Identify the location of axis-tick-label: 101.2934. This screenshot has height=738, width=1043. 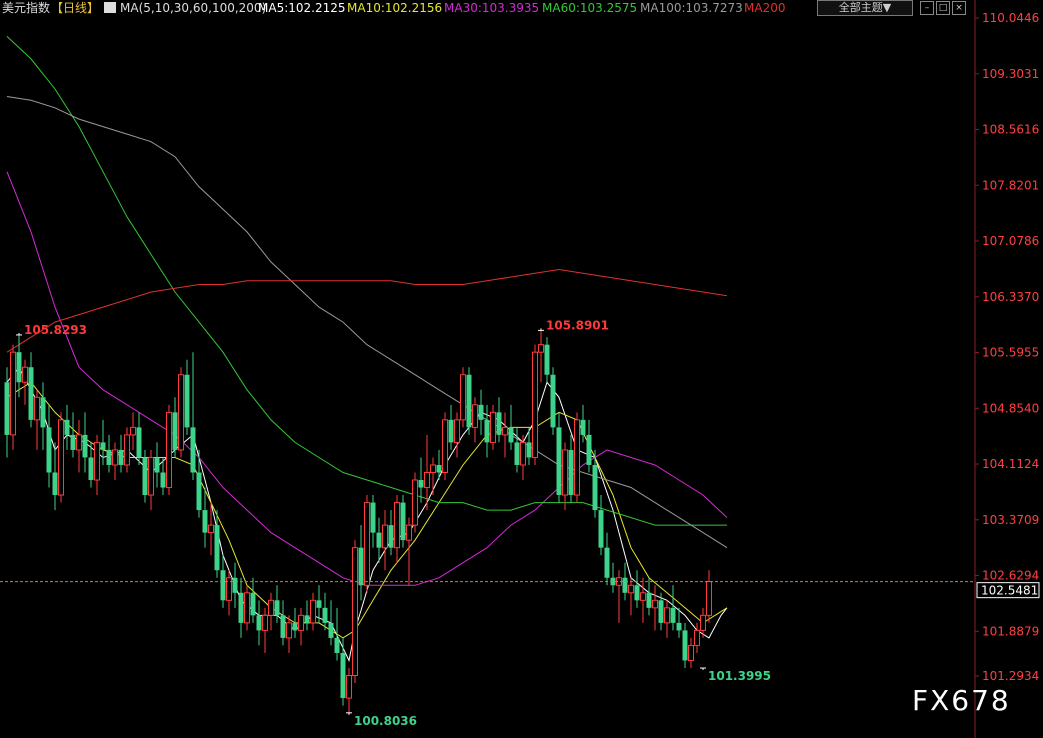
(1010, 676).